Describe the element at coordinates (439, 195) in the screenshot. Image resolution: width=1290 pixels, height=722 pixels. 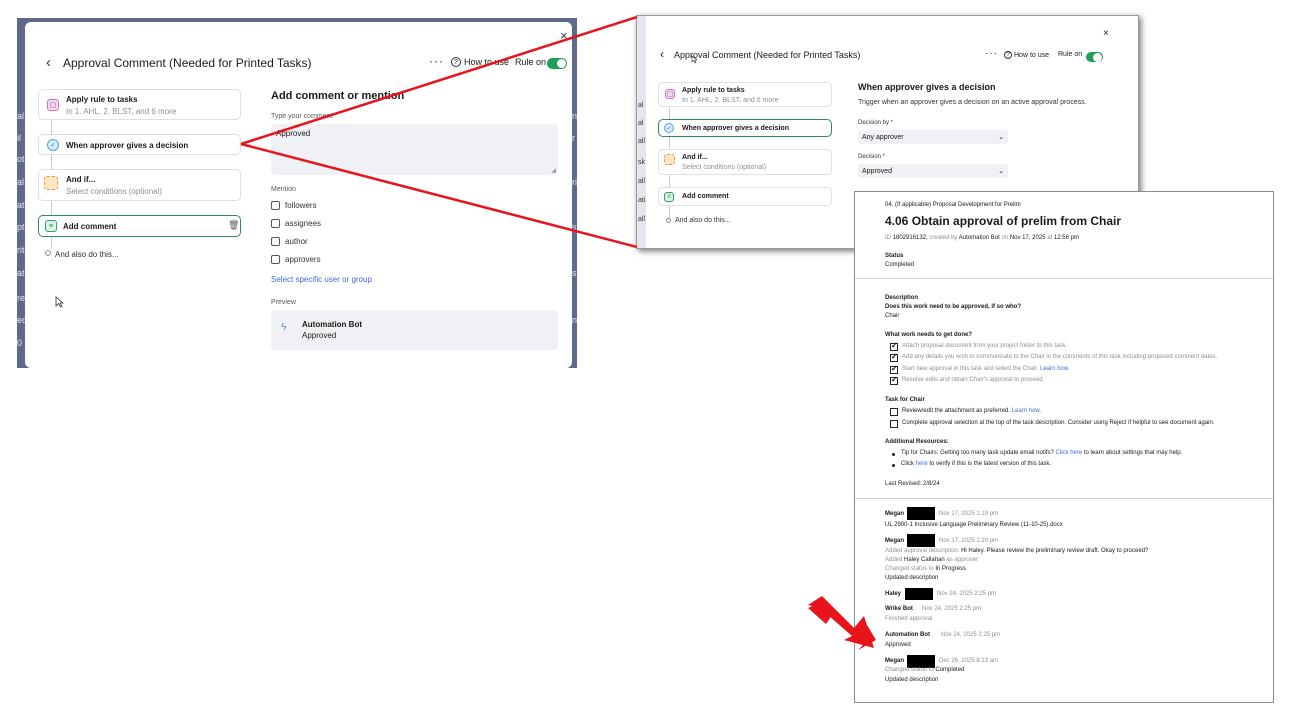
I see `callout-line-bottom` at that location.